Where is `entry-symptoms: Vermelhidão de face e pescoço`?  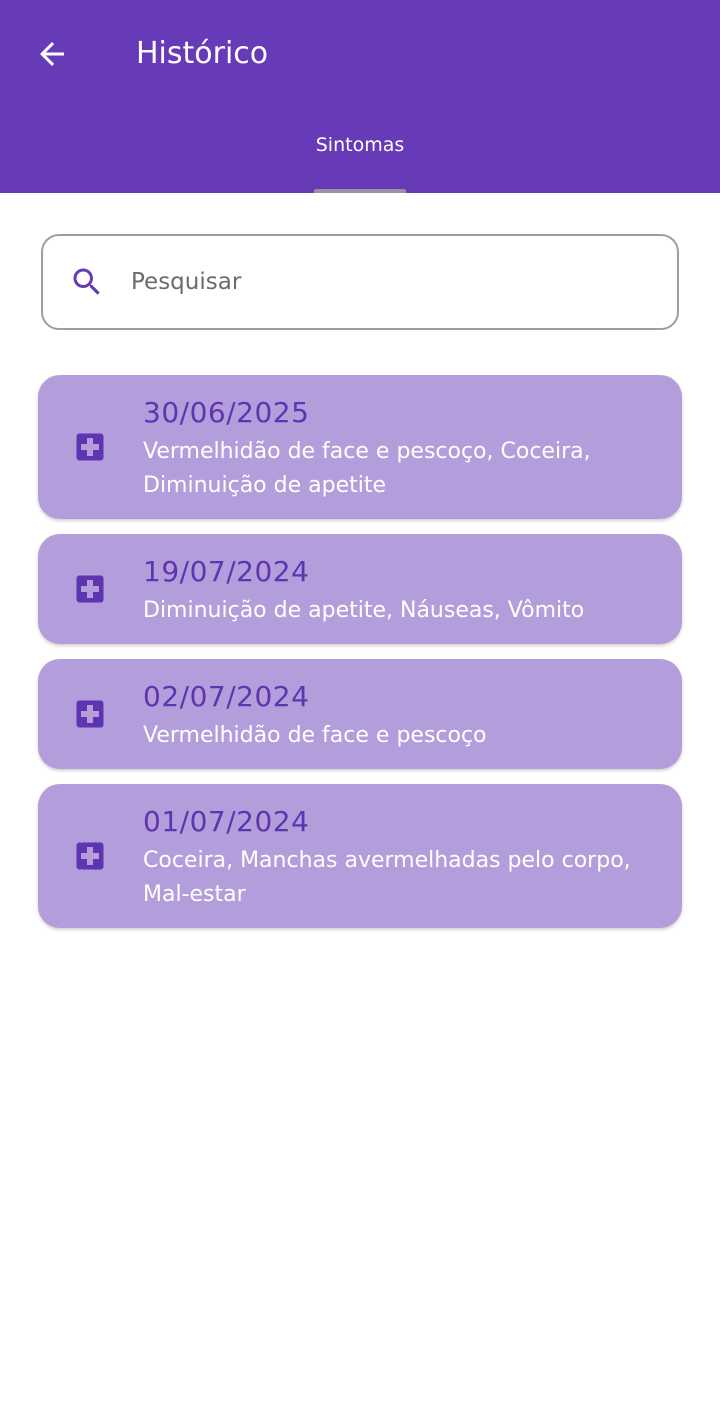 entry-symptoms: Vermelhidão de face e pescoço is located at coordinates (315, 735).